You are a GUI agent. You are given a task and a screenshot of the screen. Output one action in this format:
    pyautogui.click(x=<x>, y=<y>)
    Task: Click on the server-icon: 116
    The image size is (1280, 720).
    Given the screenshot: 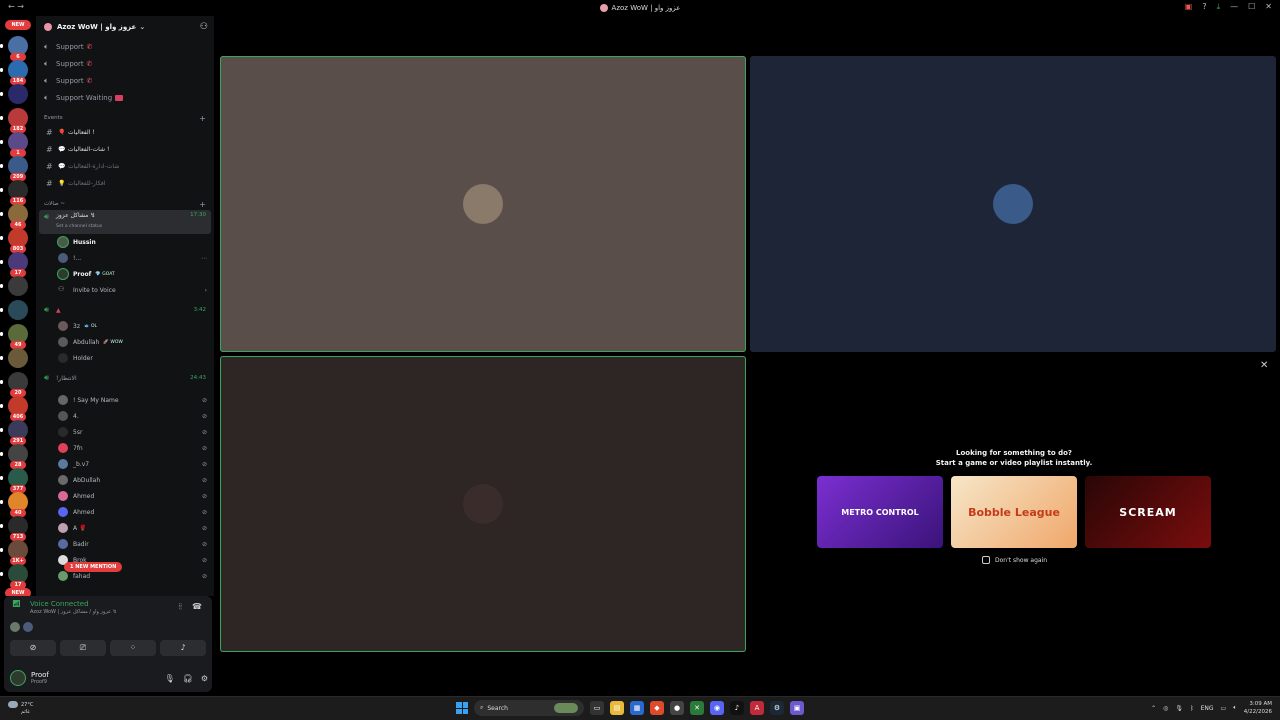 What is the action you would take?
    pyautogui.click(x=14, y=192)
    